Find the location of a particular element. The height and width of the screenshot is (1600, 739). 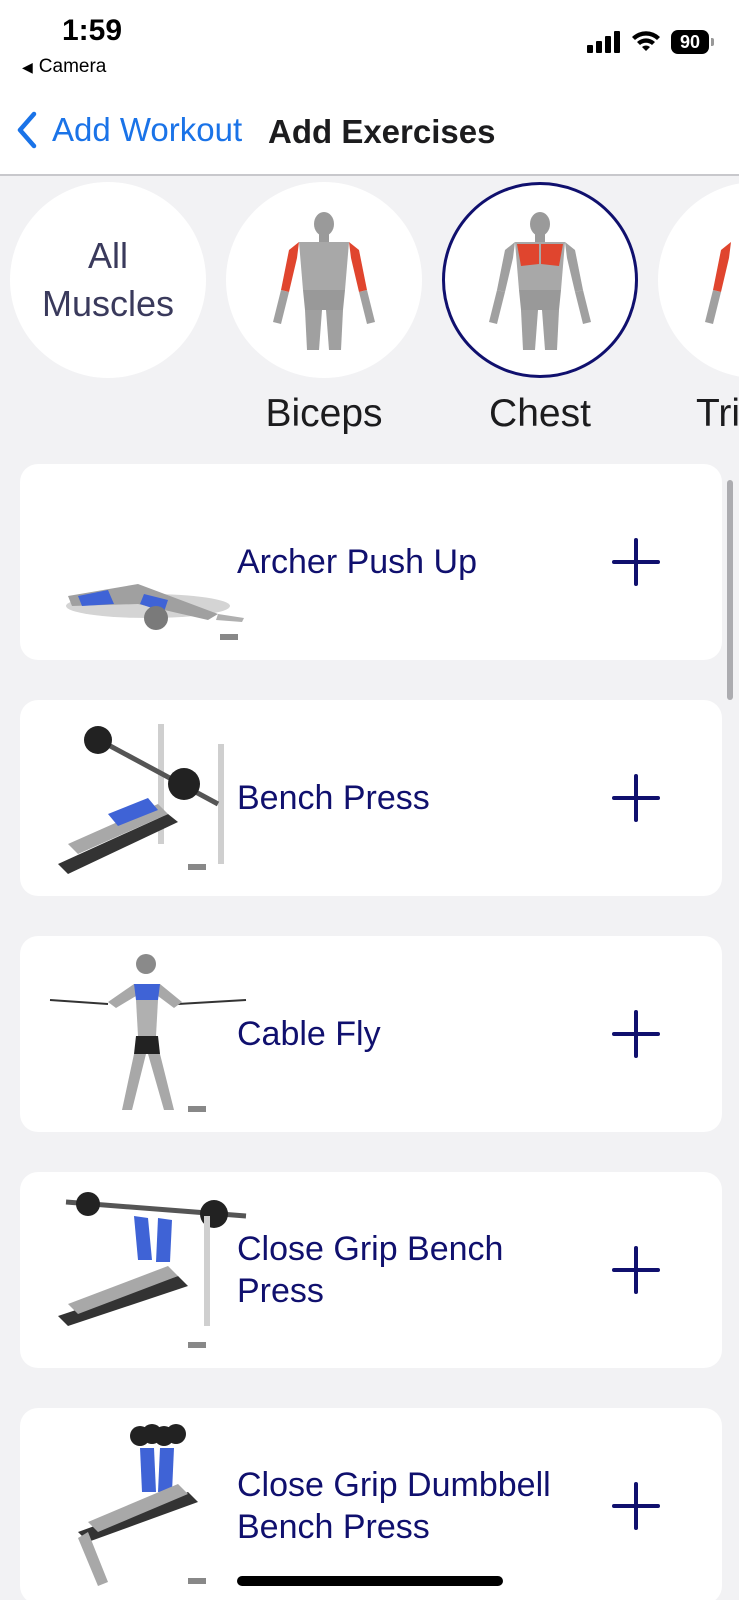

exercise-card: Close Grip Dumbbell Bench Press is located at coordinates (371, 1504).